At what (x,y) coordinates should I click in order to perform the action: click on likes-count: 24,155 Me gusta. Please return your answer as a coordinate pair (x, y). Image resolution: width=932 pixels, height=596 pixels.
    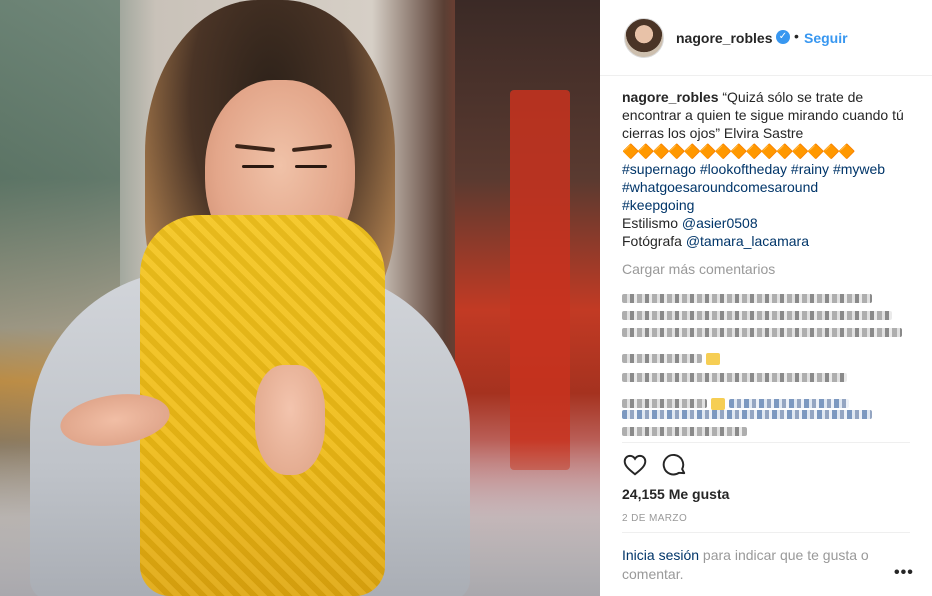
    Looking at the image, I should click on (675, 494).